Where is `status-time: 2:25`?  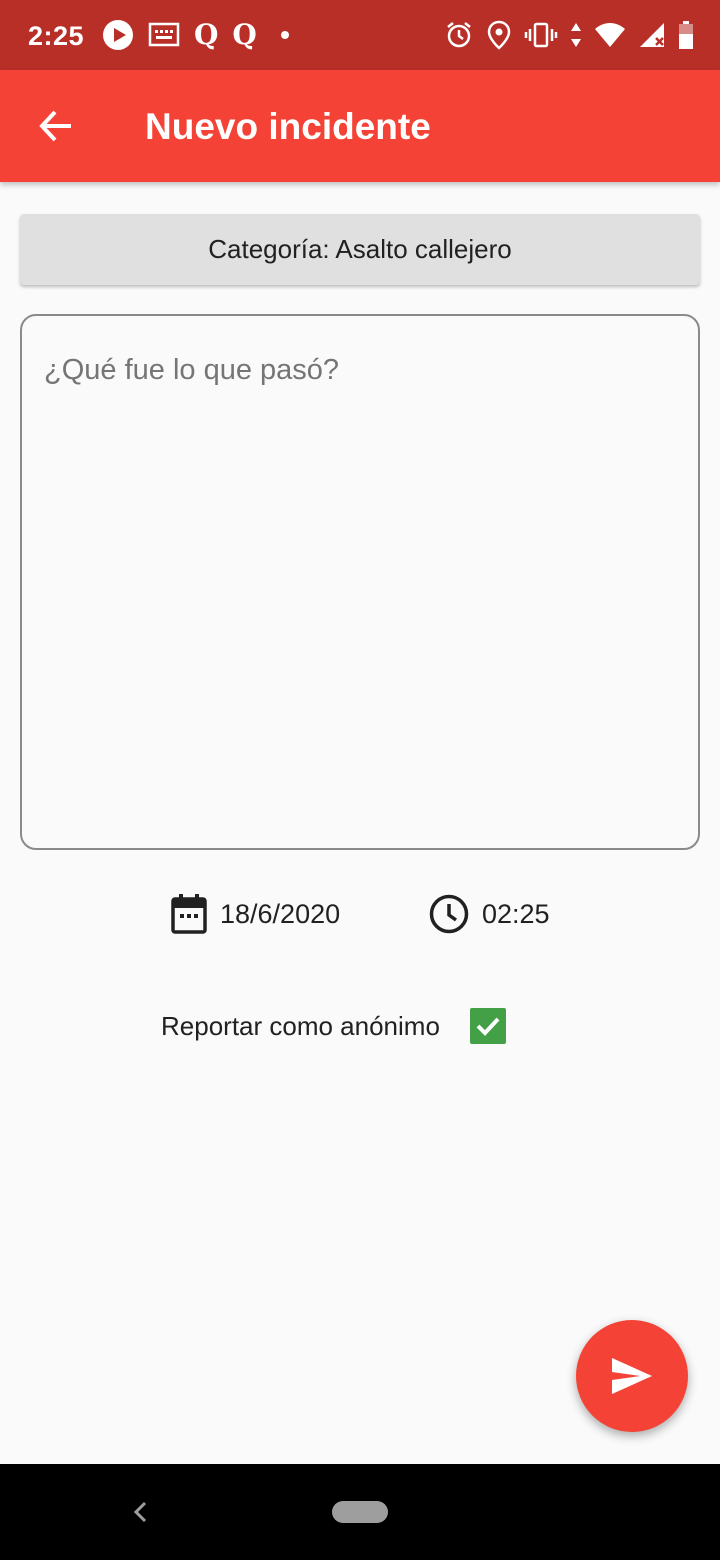
status-time: 2:25 is located at coordinates (56, 36).